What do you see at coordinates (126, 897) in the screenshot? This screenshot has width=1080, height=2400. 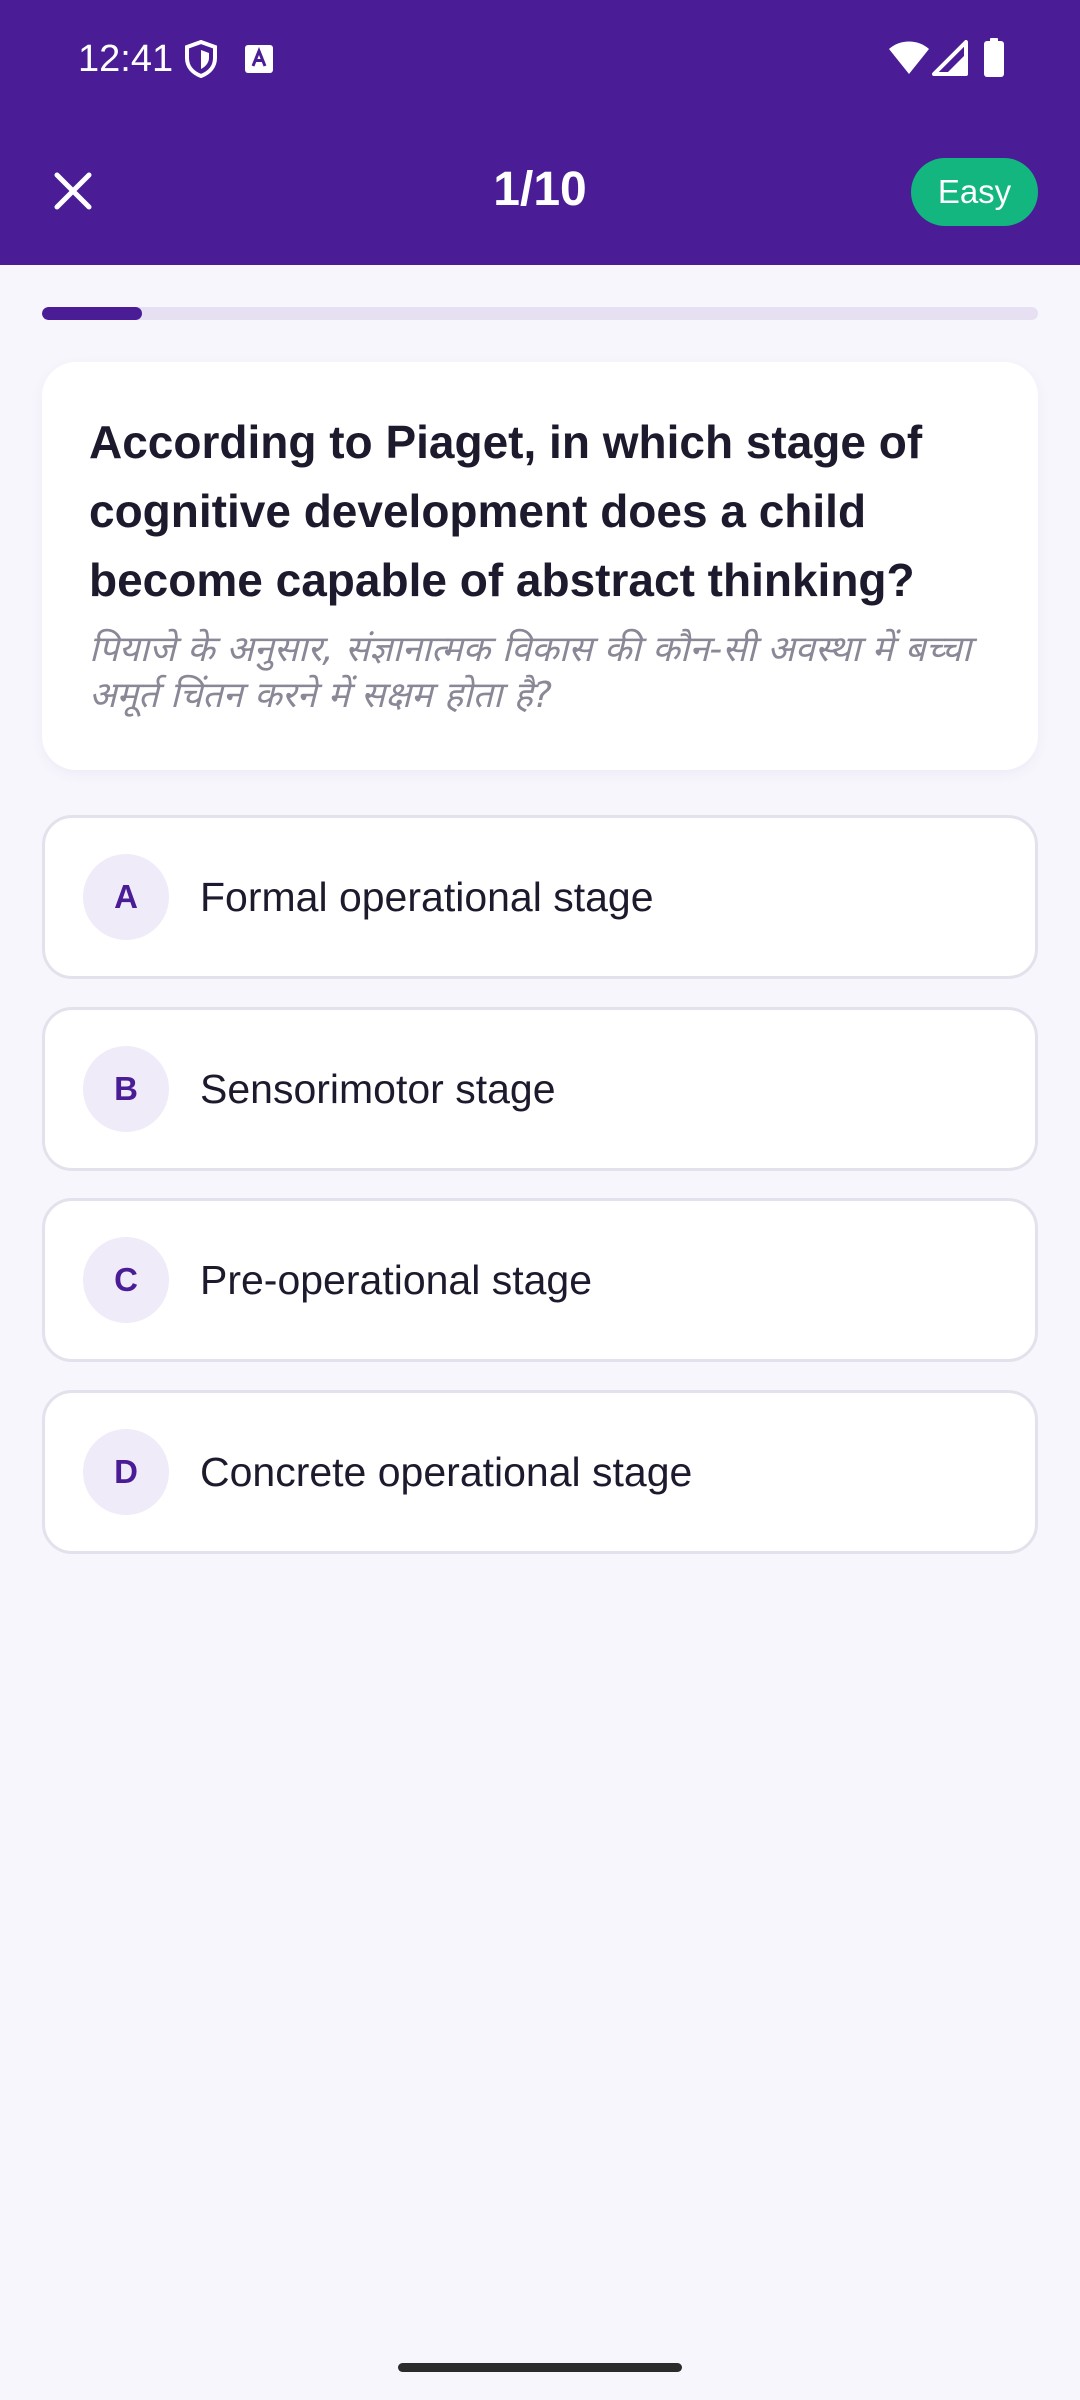 I see `option-letter-badge: A` at bounding box center [126, 897].